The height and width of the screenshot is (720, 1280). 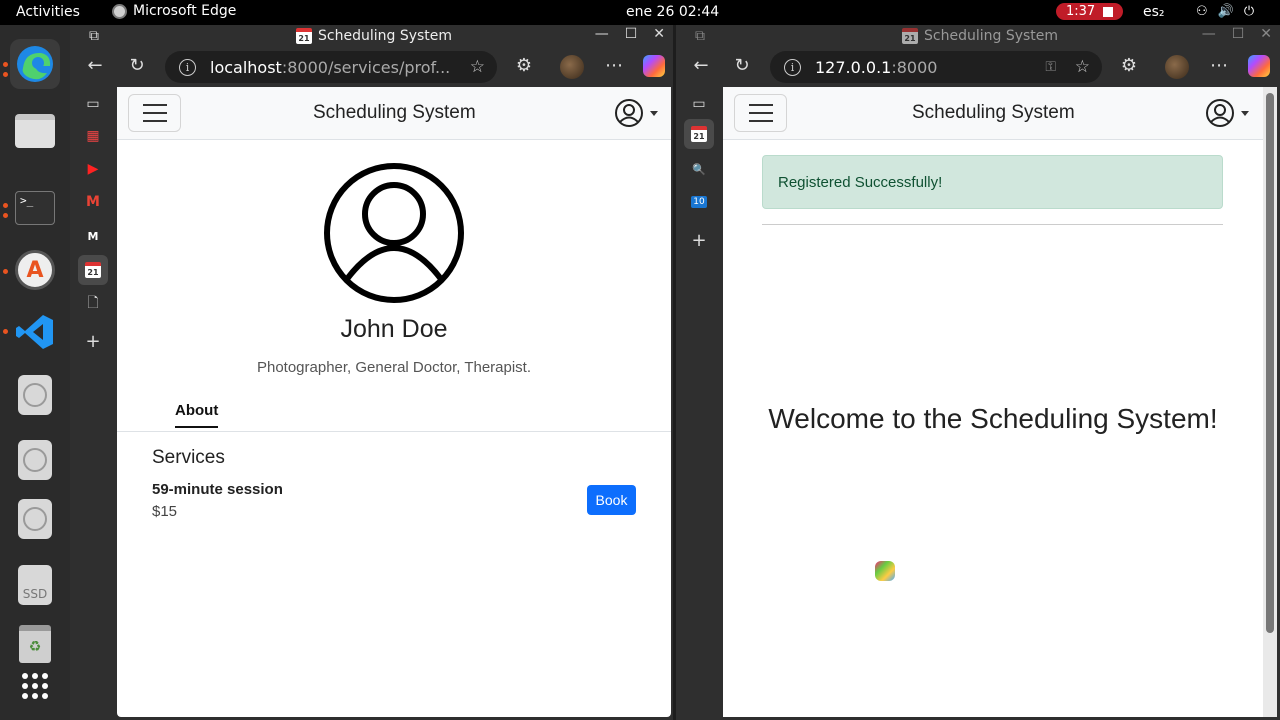 I want to click on edge-dock-icon, so click(x=35, y=64).